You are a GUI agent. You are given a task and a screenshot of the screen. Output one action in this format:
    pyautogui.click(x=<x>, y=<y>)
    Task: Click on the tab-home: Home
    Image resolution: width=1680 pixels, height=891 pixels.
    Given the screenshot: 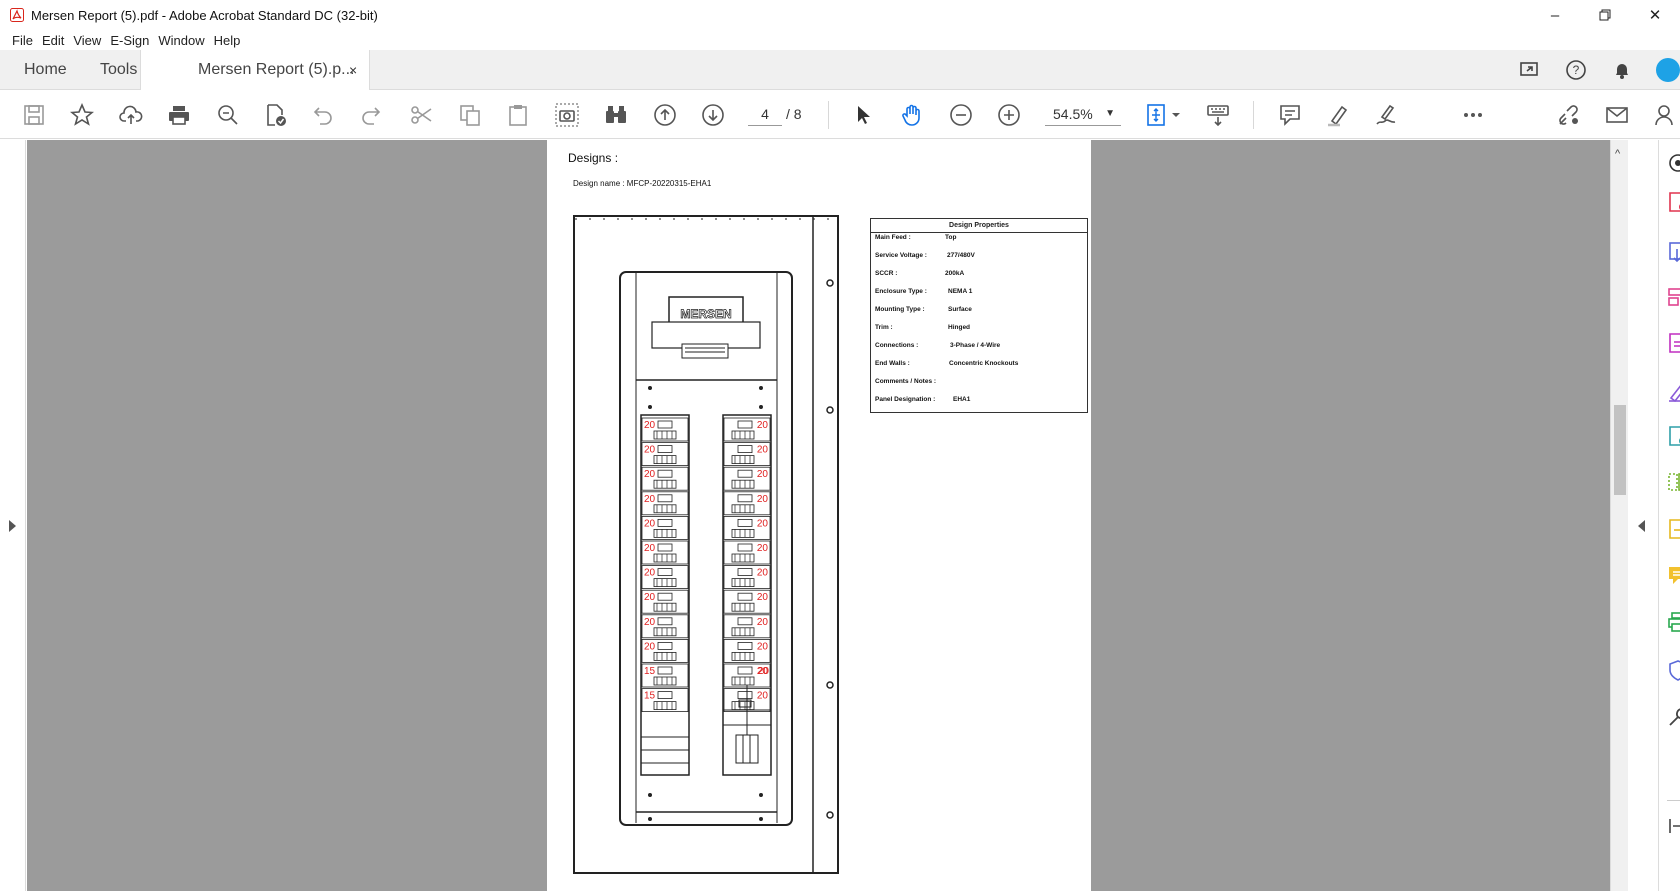 What is the action you would take?
    pyautogui.click(x=45, y=70)
    